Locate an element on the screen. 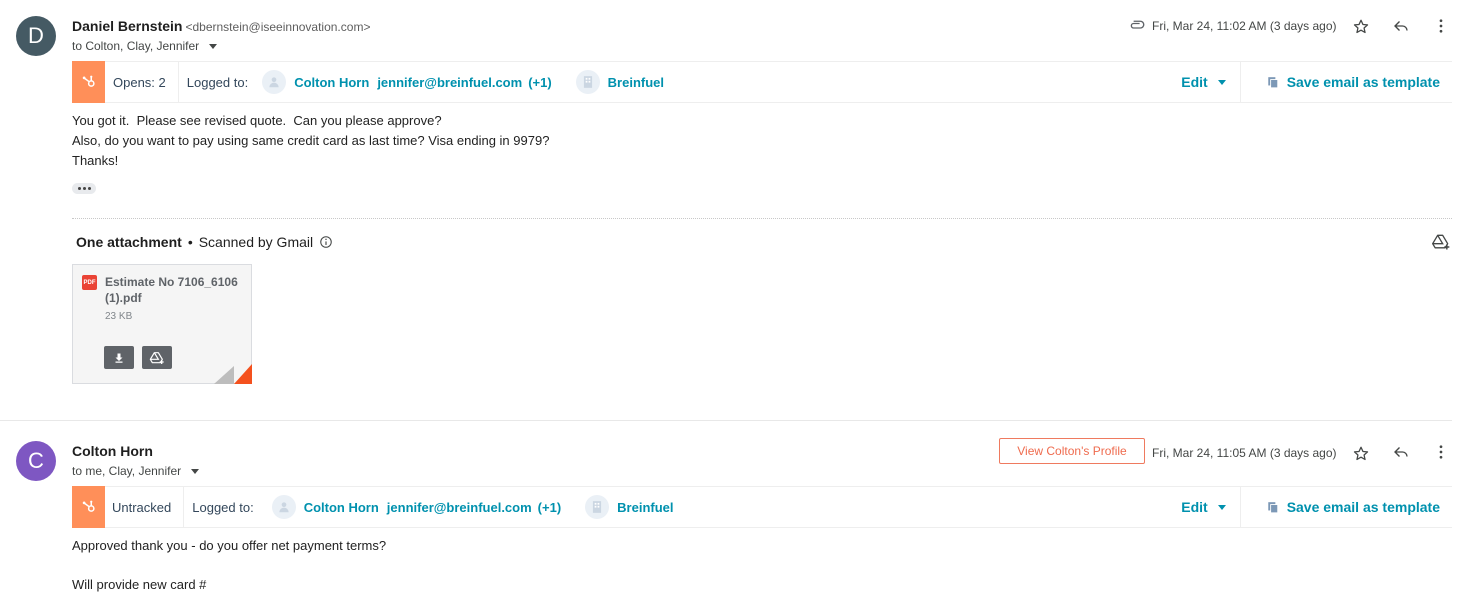 The image size is (1472, 614). attachment-divider is located at coordinates (762, 218).